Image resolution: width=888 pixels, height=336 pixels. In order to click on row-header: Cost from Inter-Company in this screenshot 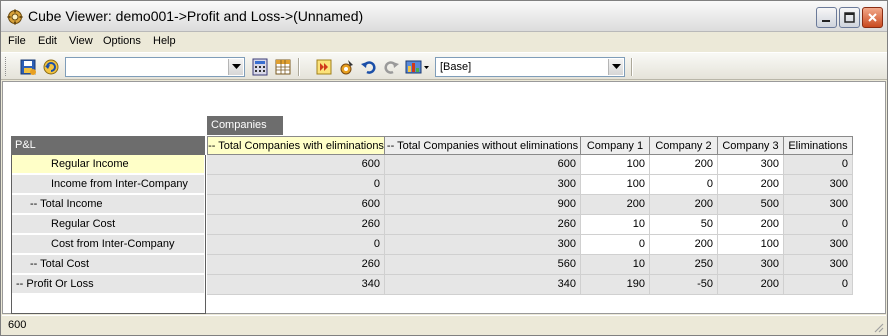, I will do `click(108, 244)`.